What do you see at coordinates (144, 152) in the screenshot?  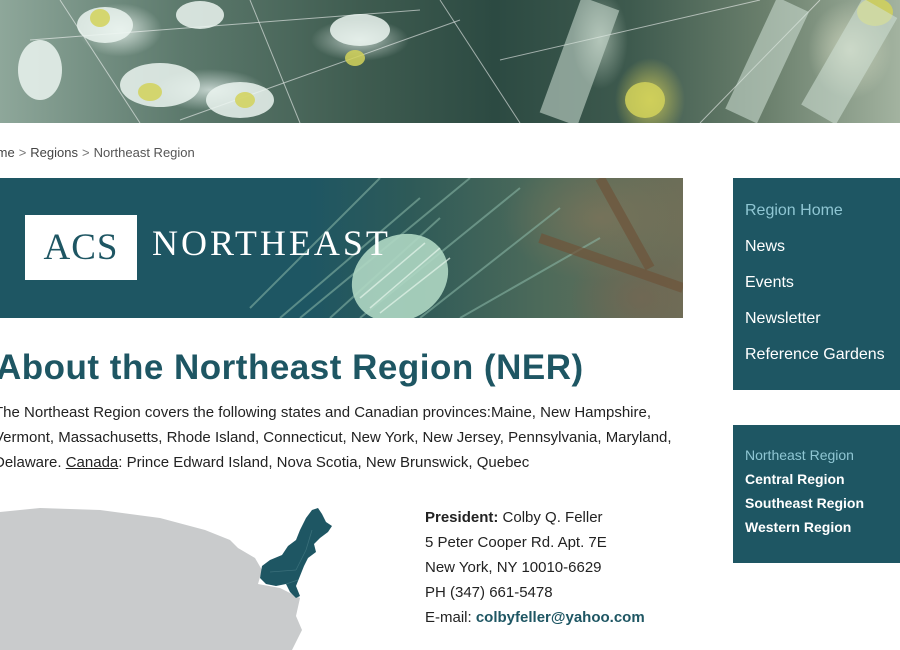 I see `breadcrumb-current: Northeast Region` at bounding box center [144, 152].